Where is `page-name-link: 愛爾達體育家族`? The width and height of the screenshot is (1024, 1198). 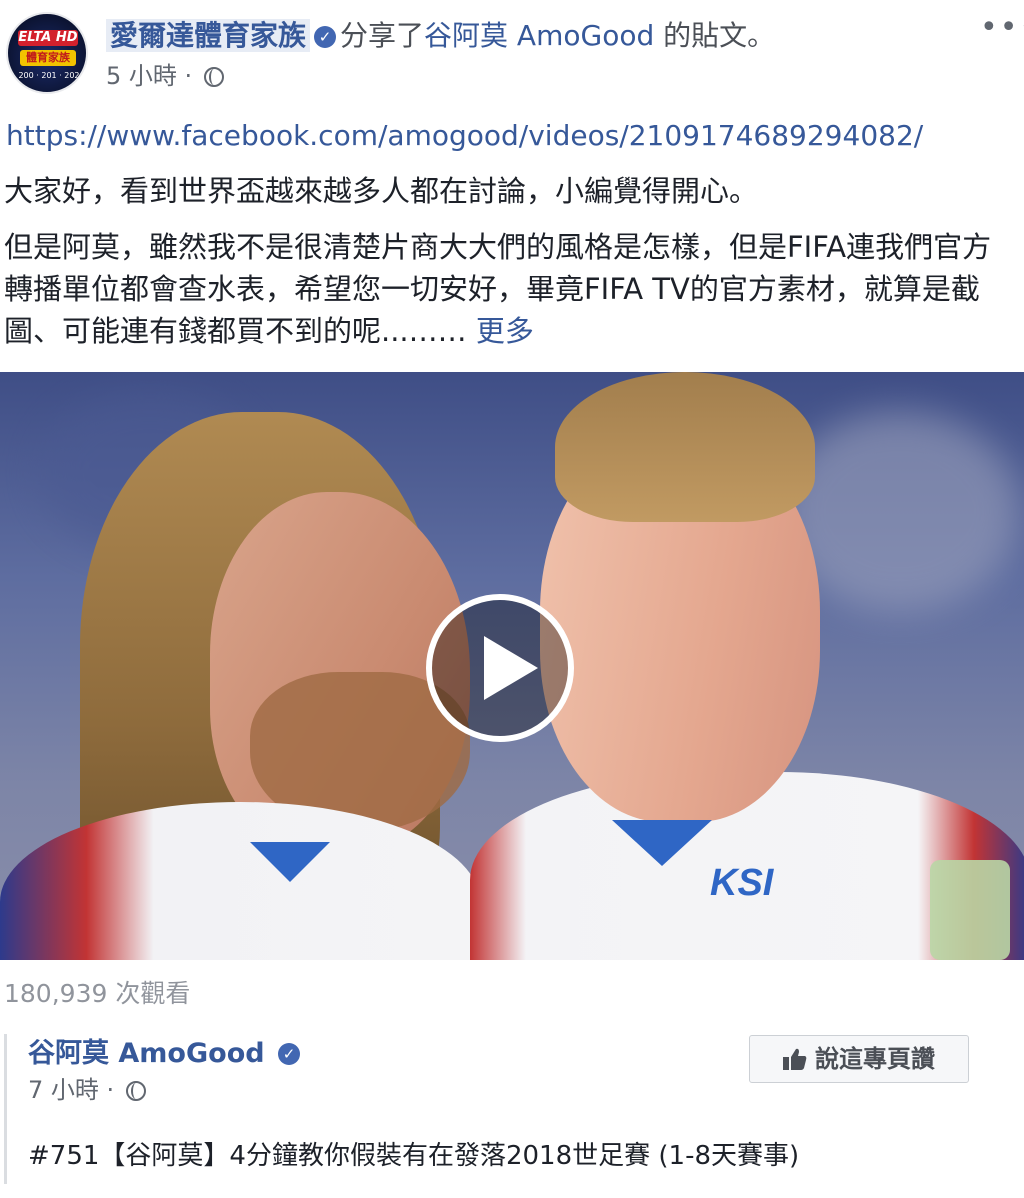 page-name-link: 愛爾達體育家族 is located at coordinates (208, 35).